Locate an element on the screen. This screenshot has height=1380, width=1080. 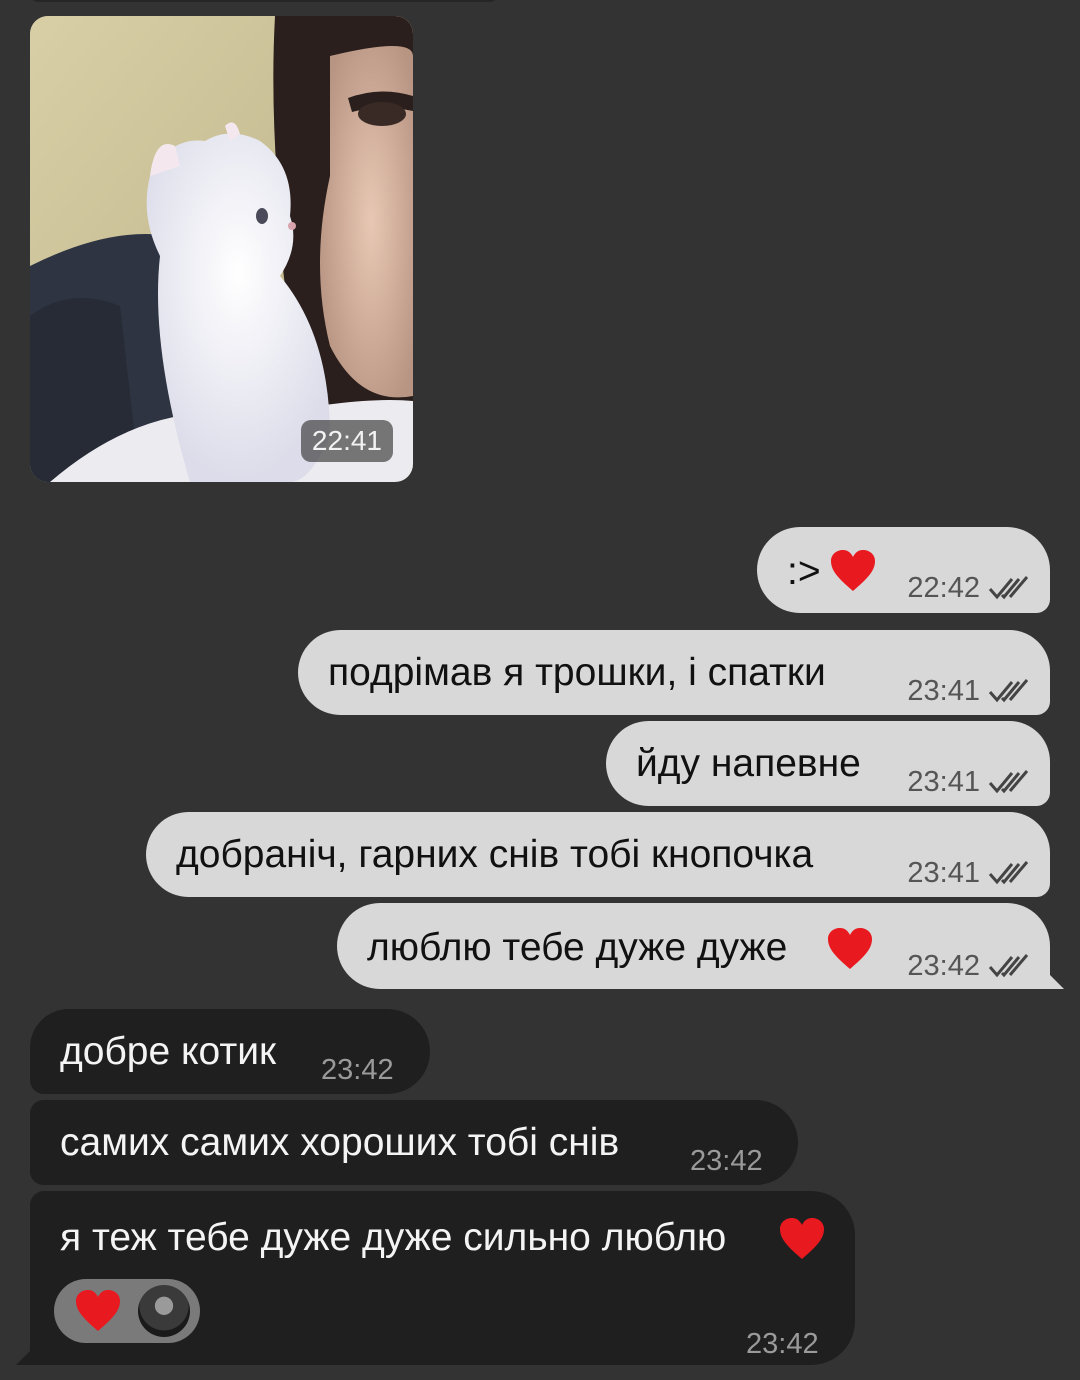
previous-message-edge is located at coordinates (264, 1).